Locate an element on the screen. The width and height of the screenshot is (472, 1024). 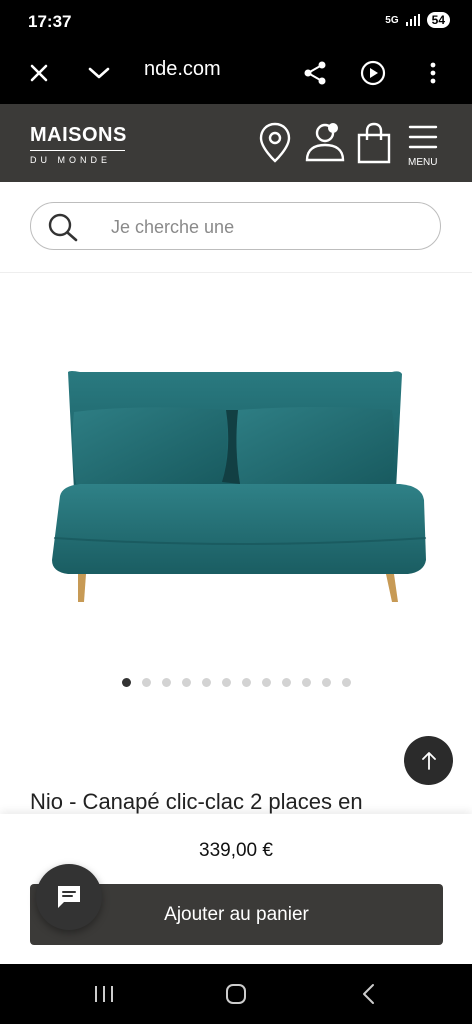
user-icon is located at coordinates (325, 142).